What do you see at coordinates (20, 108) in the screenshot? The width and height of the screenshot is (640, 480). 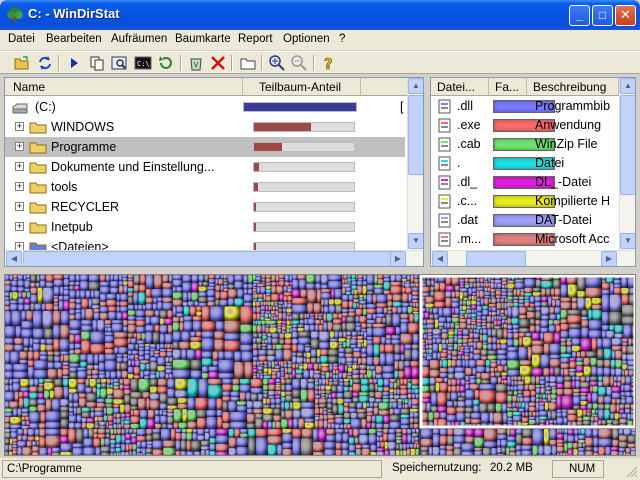 I see `drive-icon` at bounding box center [20, 108].